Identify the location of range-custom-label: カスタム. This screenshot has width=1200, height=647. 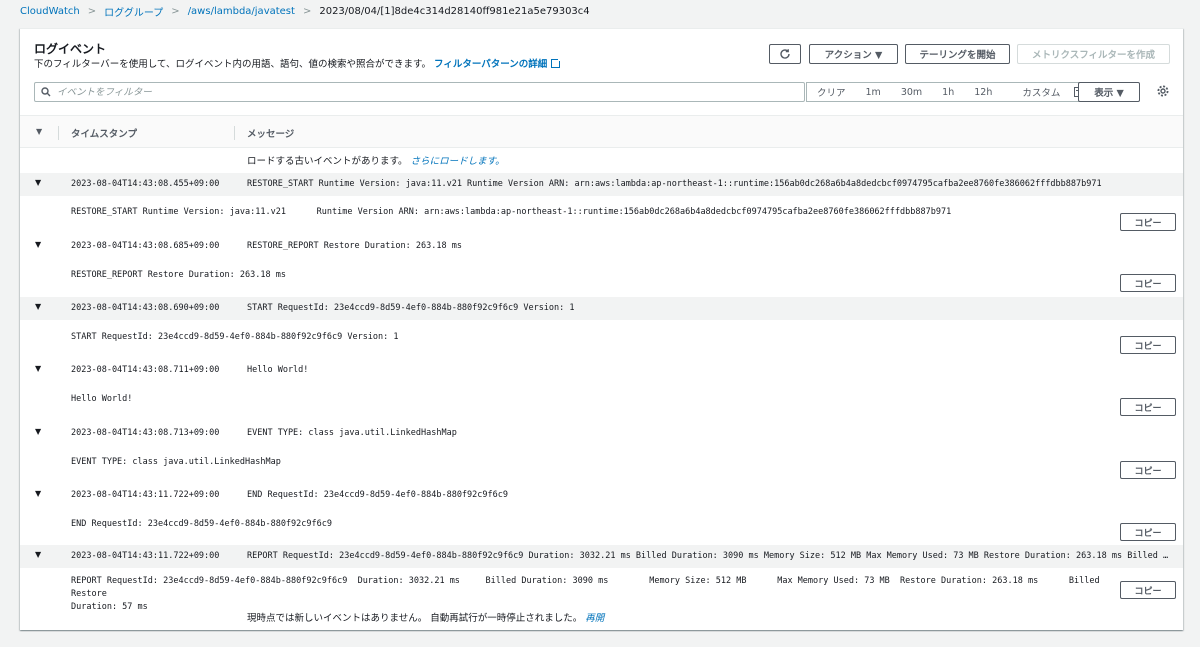
(1041, 93).